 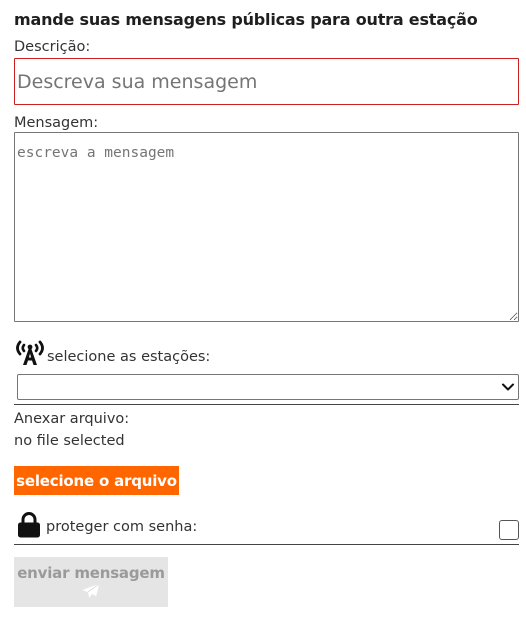 I want to click on send-button-label: enviar mensagem, so click(x=91, y=573).